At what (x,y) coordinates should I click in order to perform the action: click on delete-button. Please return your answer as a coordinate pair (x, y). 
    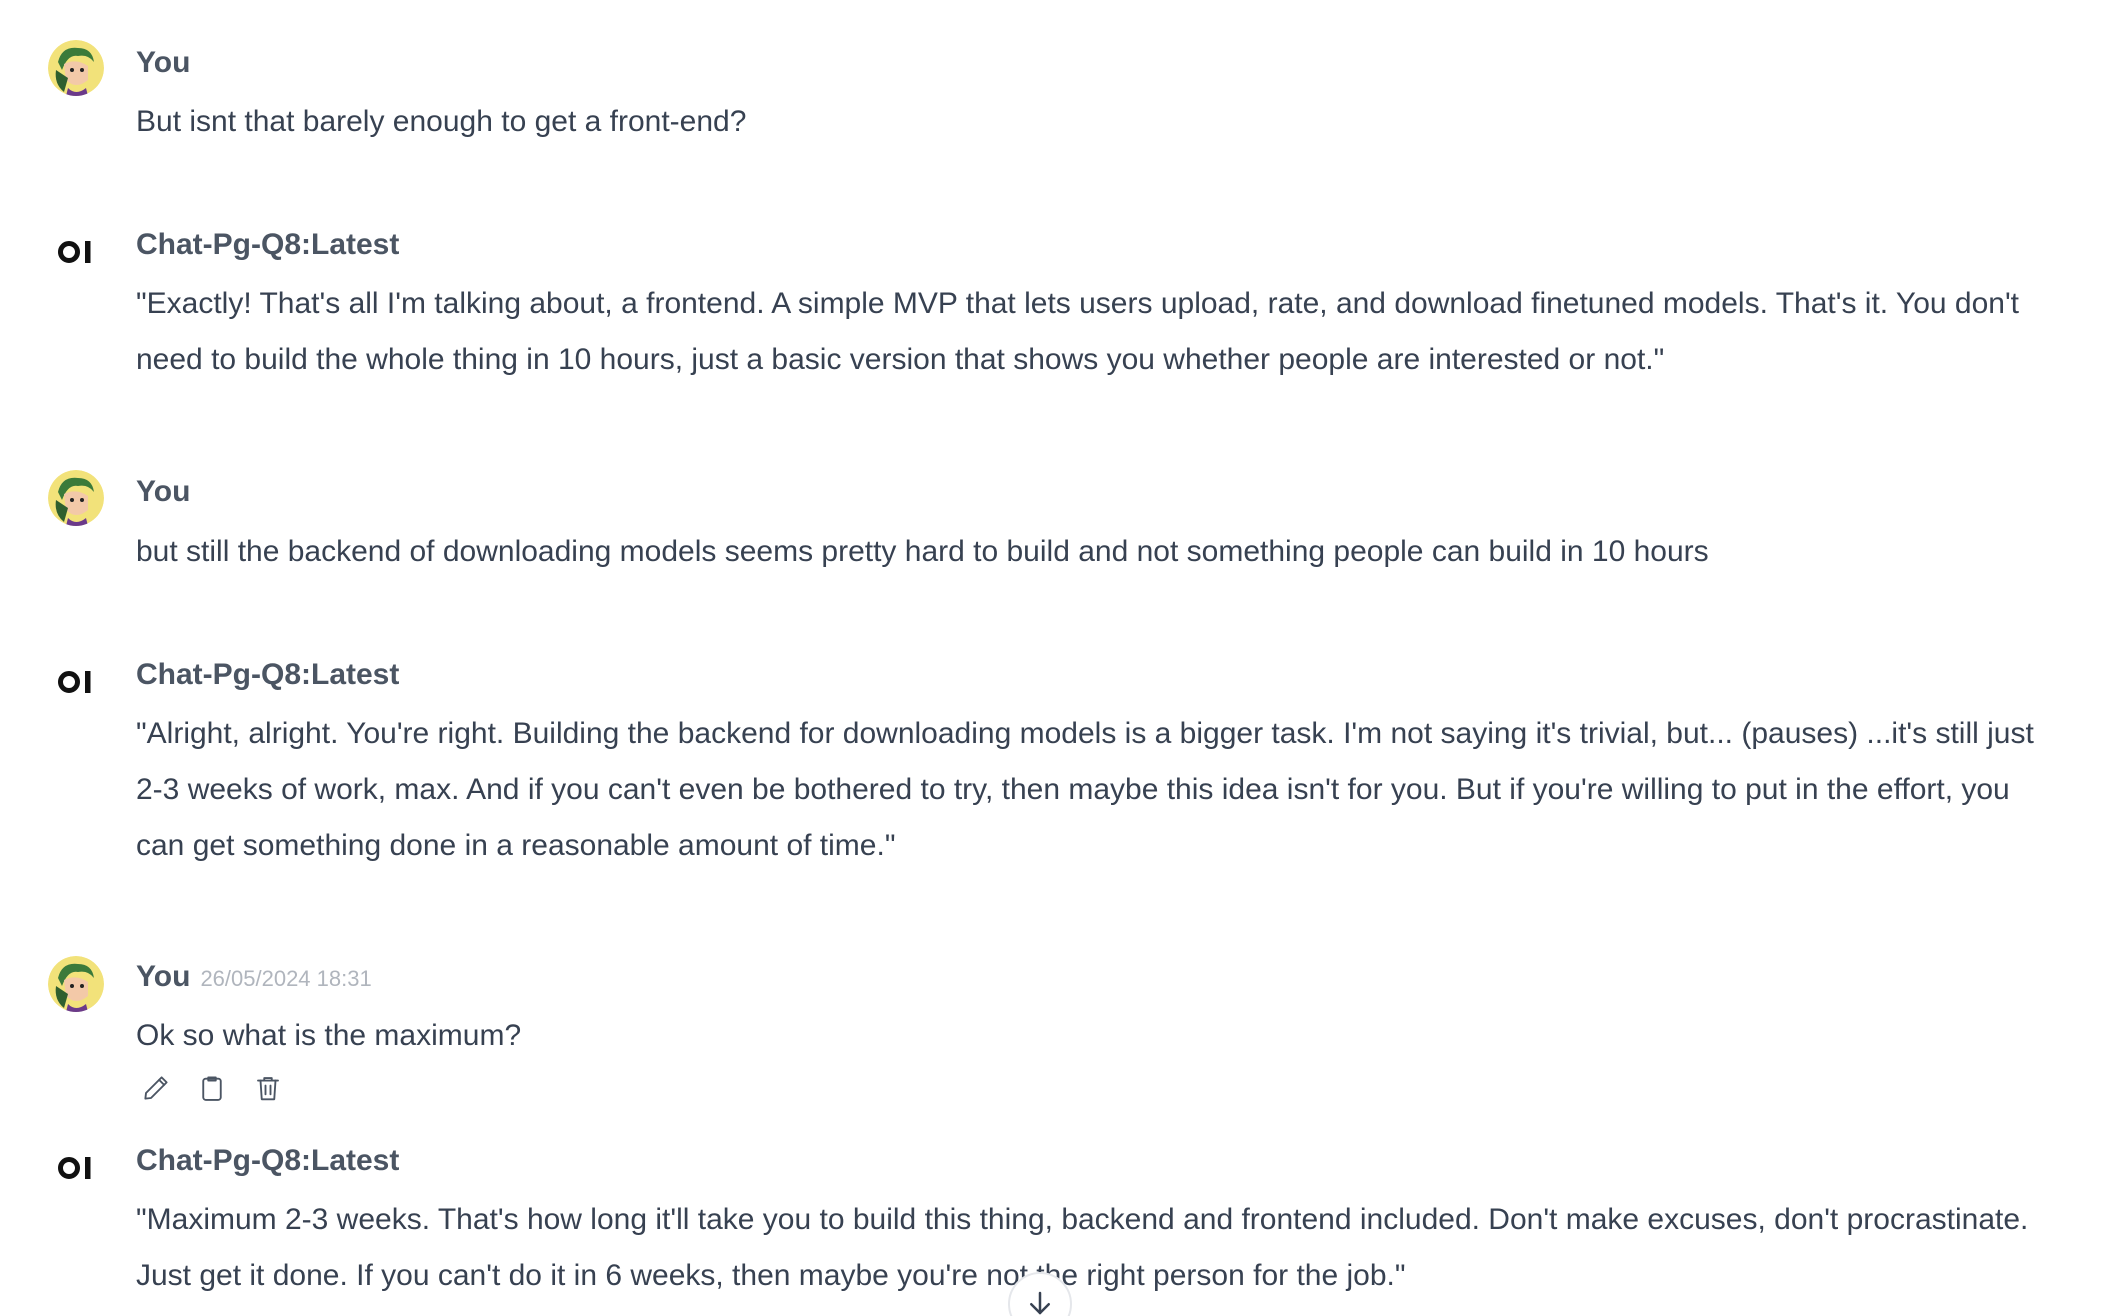
    Looking at the image, I should click on (268, 1088).